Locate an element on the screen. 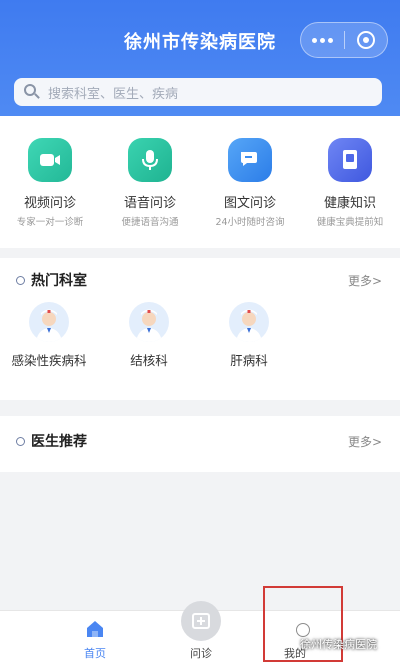  tab-label: 问诊 is located at coordinates (201, 653).